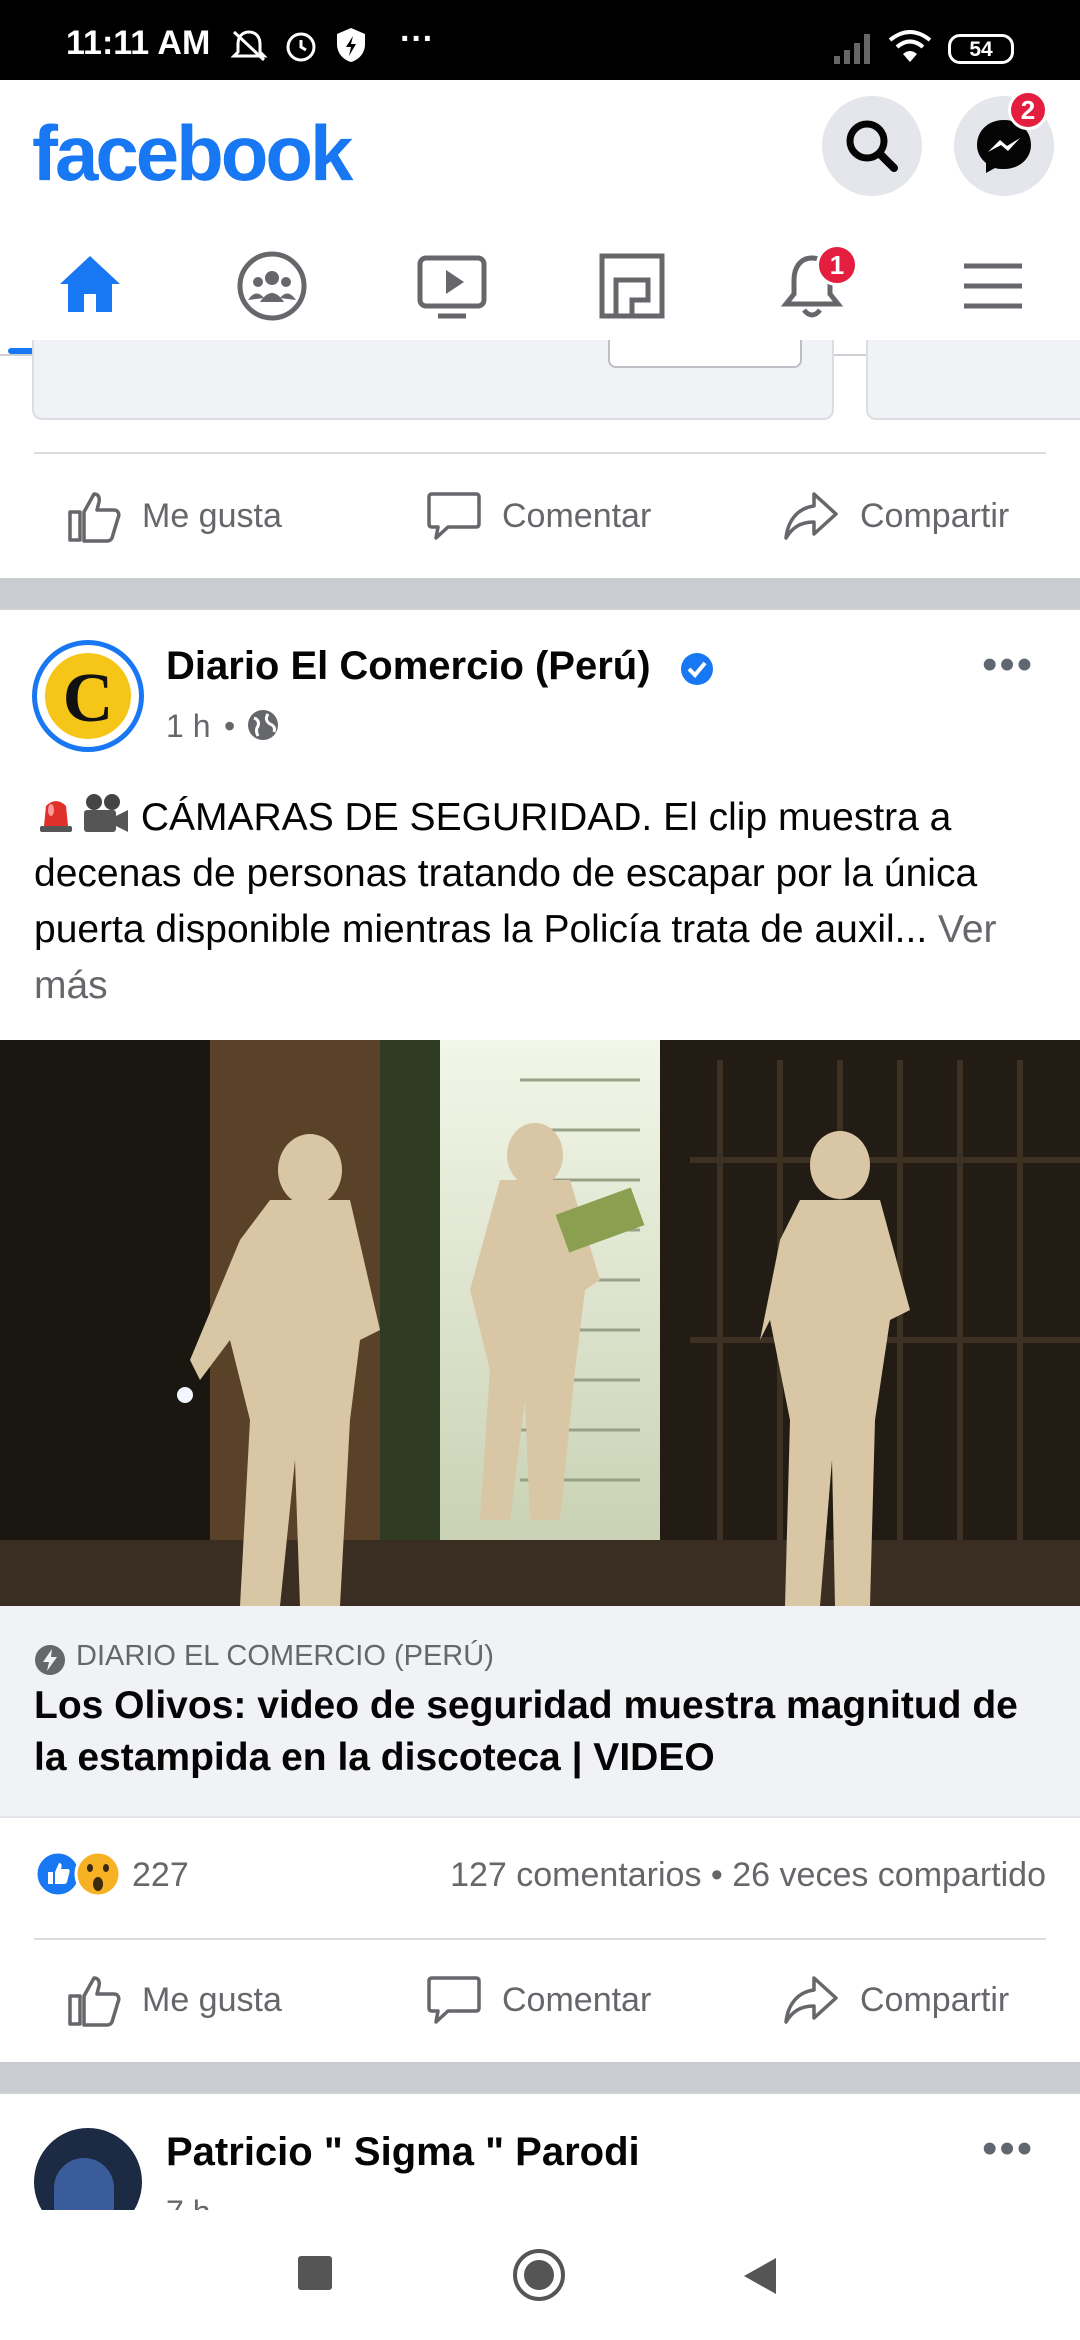 This screenshot has width=1080, height=2340. What do you see at coordinates (973, 380) in the screenshot?
I see `previous-post-card-next` at bounding box center [973, 380].